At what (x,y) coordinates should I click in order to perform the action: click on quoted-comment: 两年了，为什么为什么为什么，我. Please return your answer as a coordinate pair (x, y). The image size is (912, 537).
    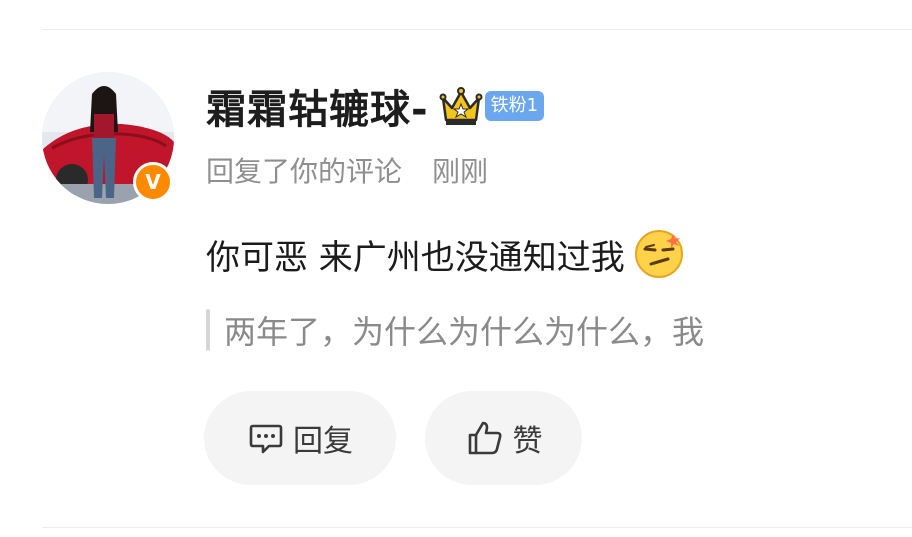
    Looking at the image, I should click on (536, 330).